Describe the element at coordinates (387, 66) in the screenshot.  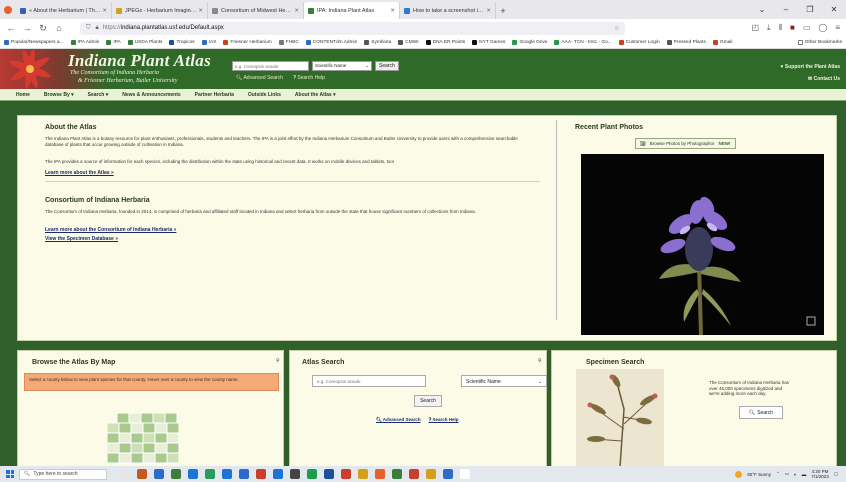
I see `header-search-button: Search` at that location.